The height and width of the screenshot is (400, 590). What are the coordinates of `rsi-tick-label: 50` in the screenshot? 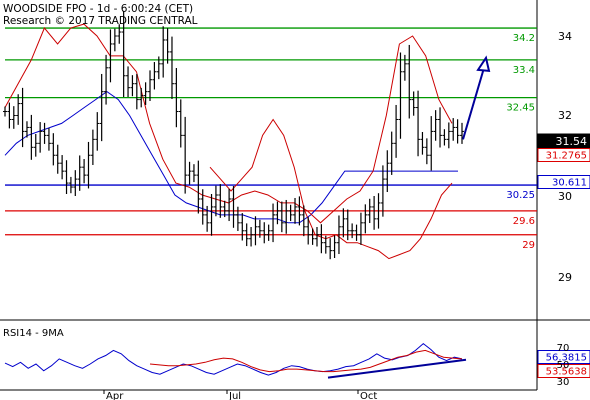 It's located at (563, 365).